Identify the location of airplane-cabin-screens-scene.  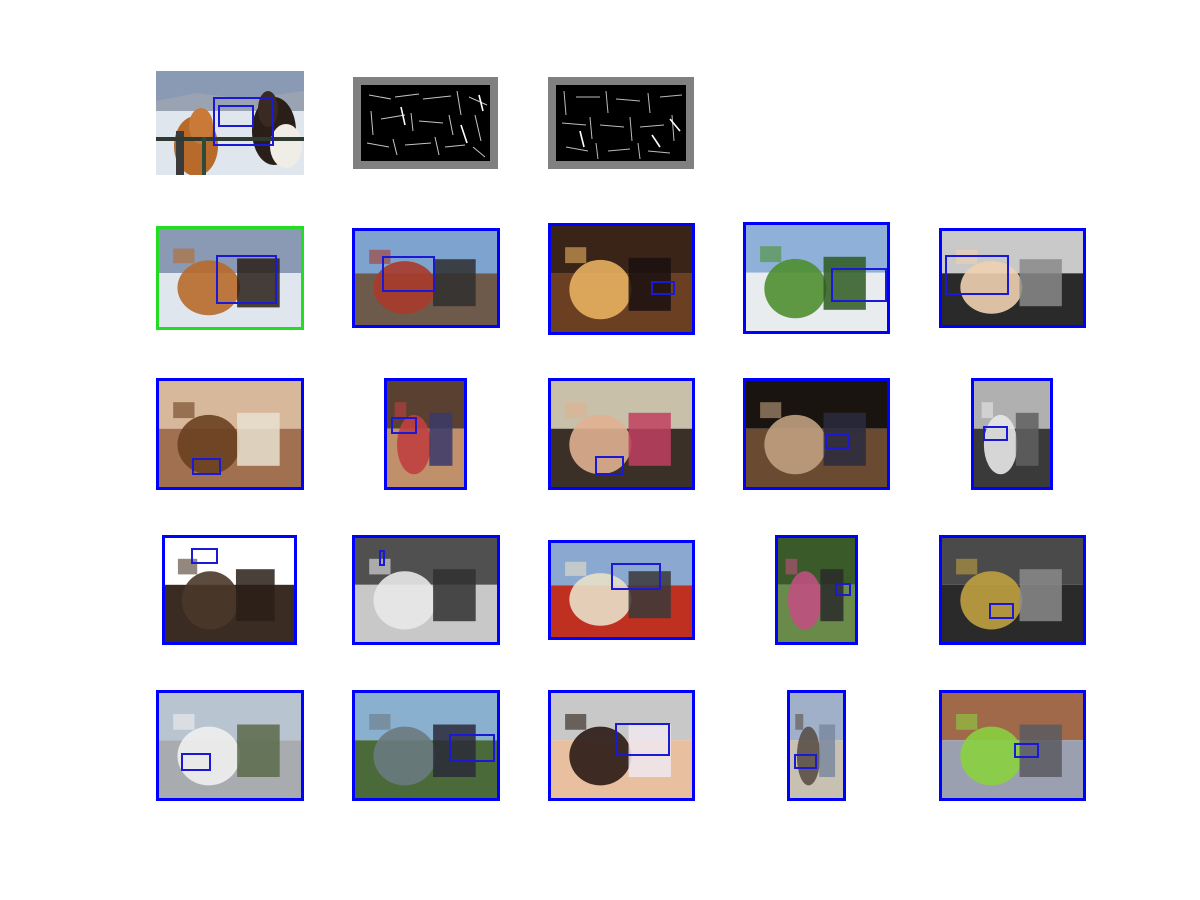
(621, 279).